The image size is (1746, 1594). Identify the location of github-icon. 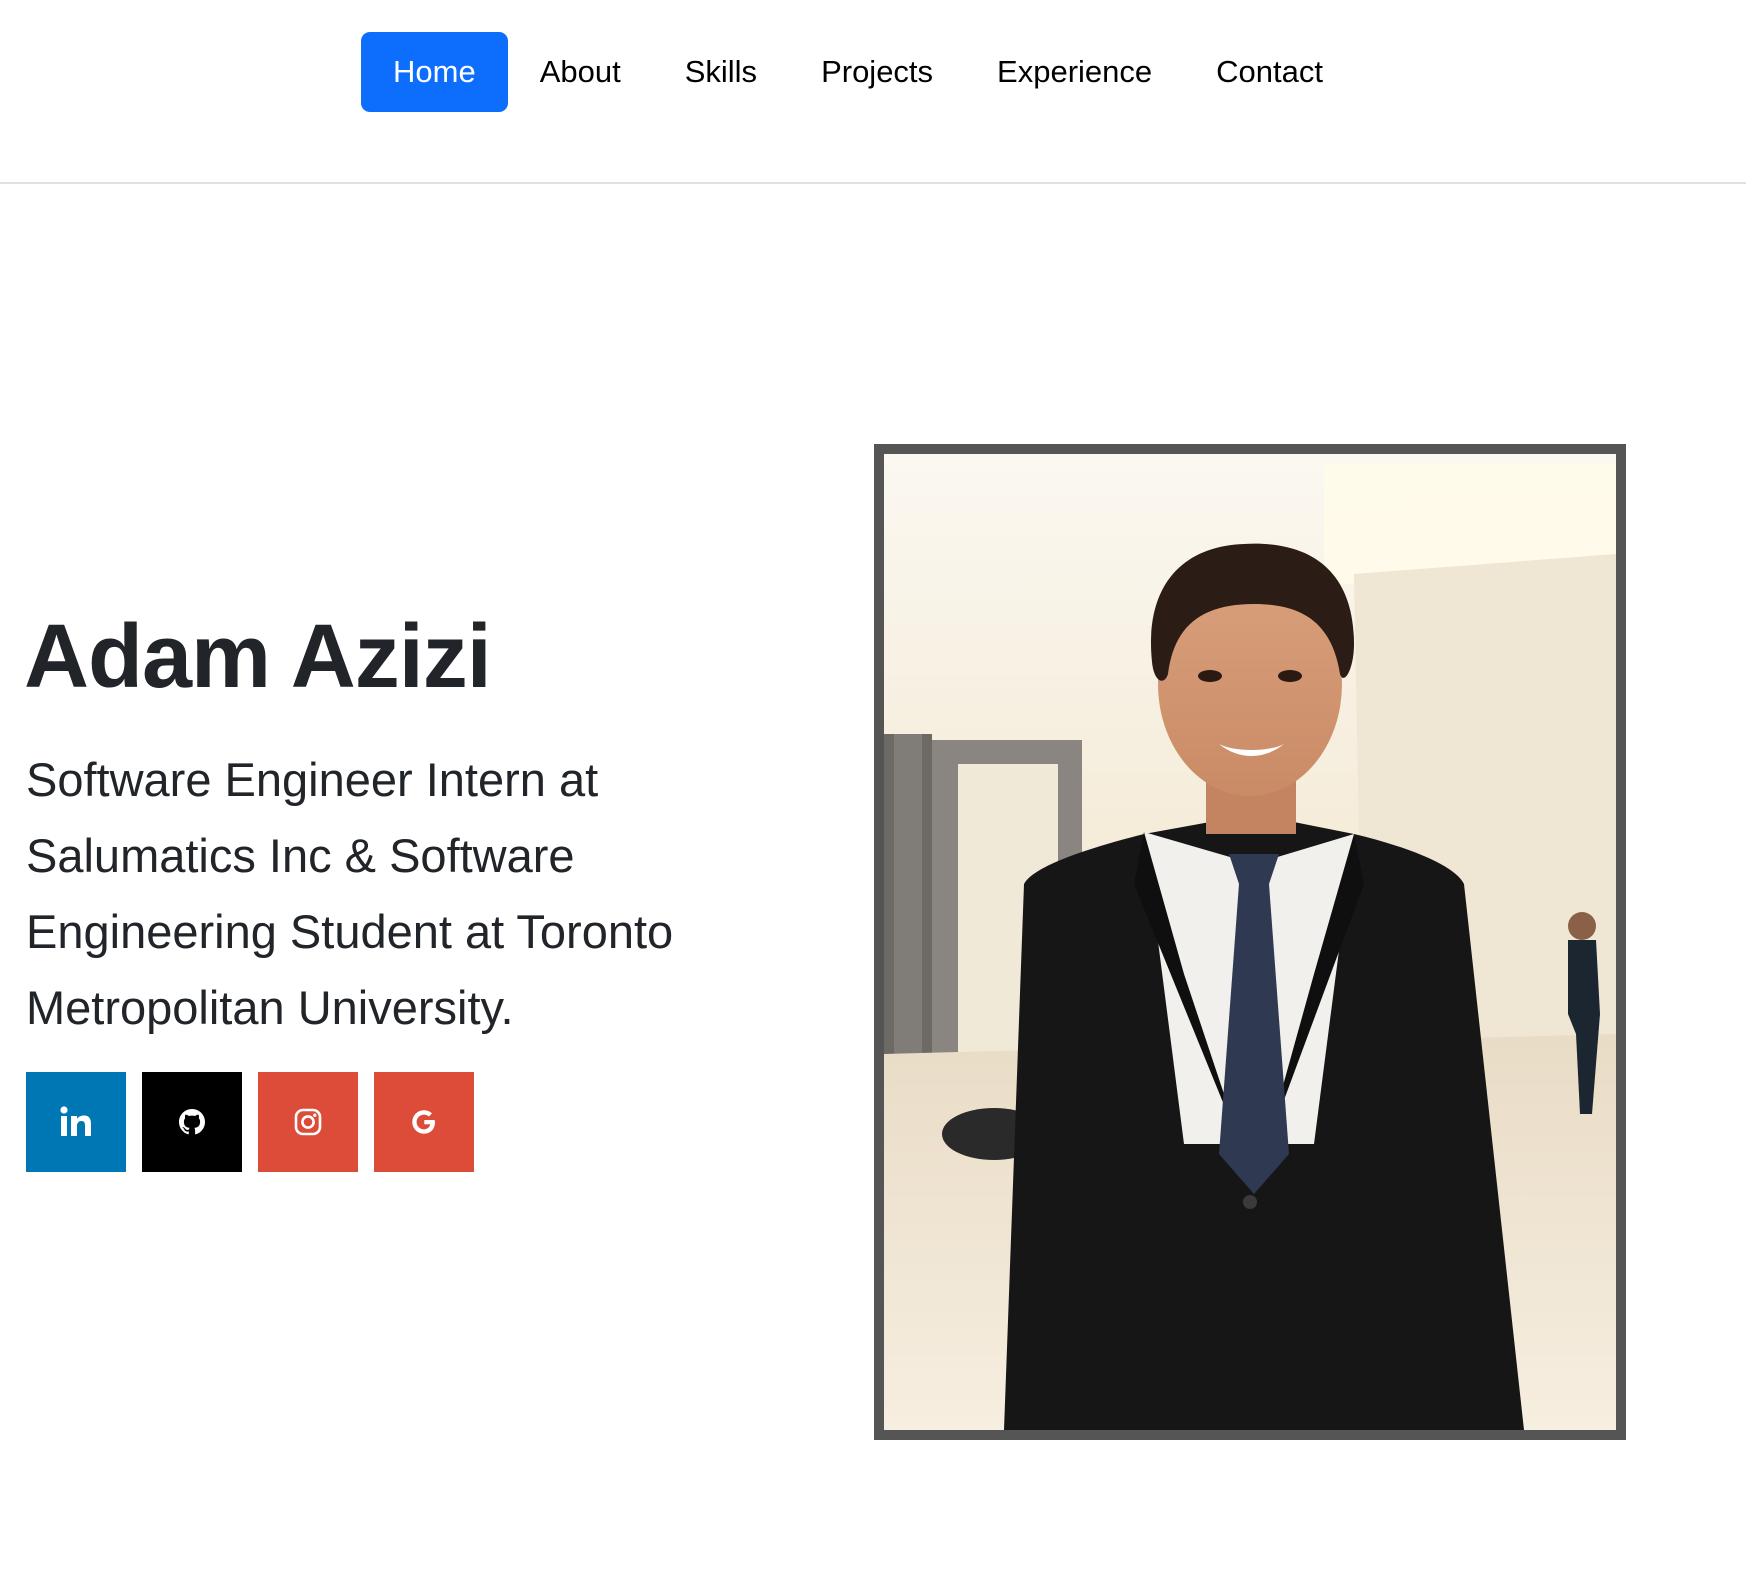
(192, 1122).